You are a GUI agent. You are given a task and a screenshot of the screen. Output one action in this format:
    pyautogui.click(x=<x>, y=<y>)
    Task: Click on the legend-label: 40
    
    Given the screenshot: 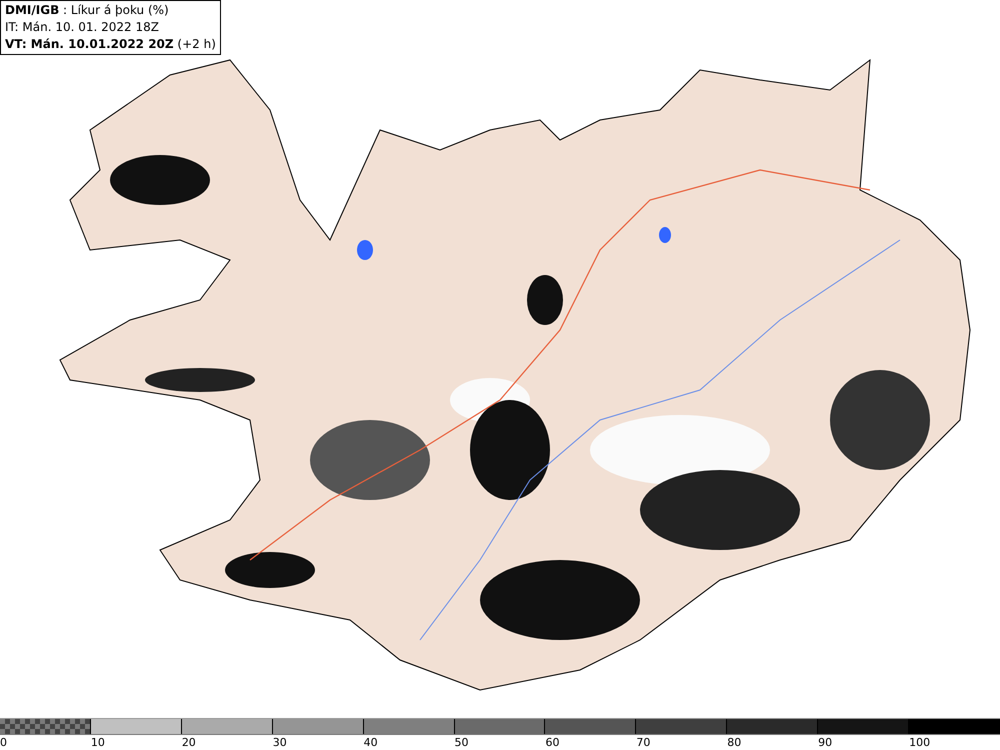 What is the action you would take?
    pyautogui.click(x=371, y=742)
    